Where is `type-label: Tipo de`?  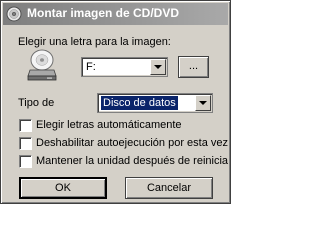
type-label: Tipo de is located at coordinates (36, 103).